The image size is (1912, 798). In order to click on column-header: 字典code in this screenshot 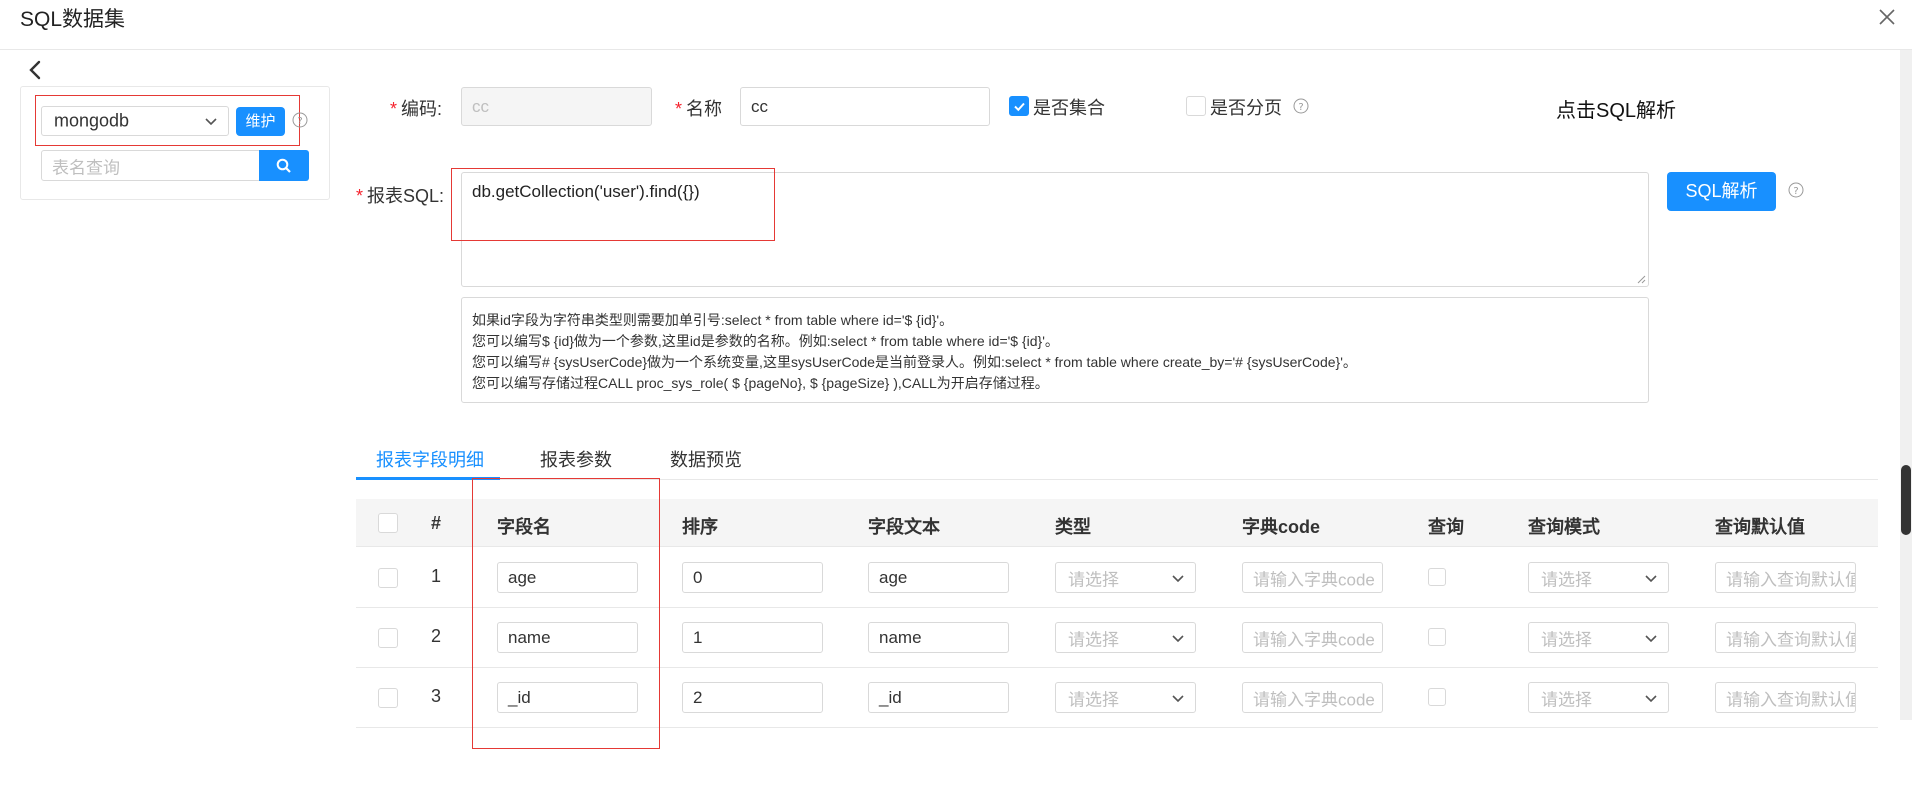, I will do `click(1281, 527)`.